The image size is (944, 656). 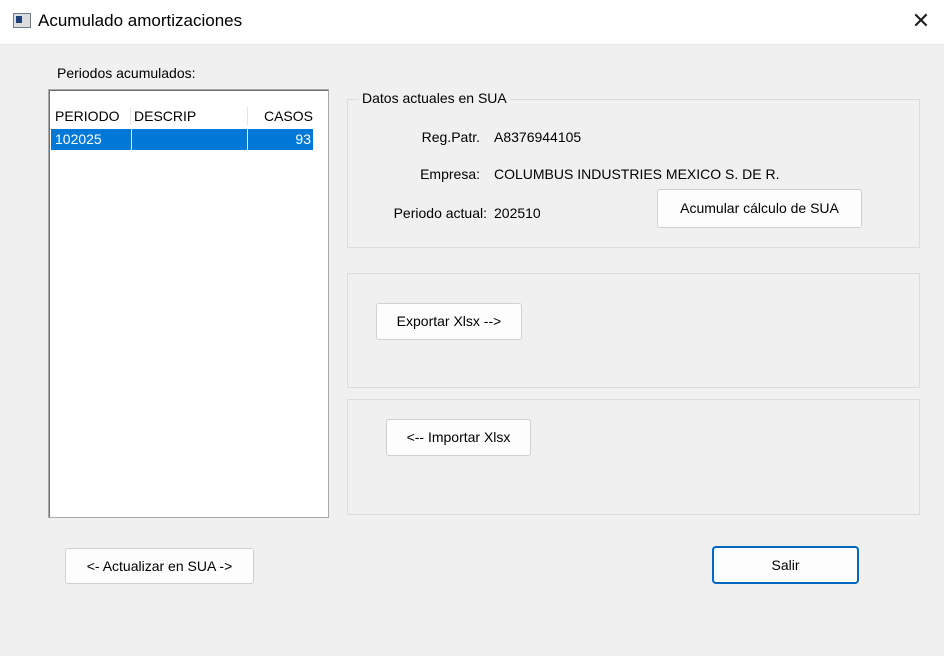 I want to click on close-icon: ✕, so click(x=921, y=22).